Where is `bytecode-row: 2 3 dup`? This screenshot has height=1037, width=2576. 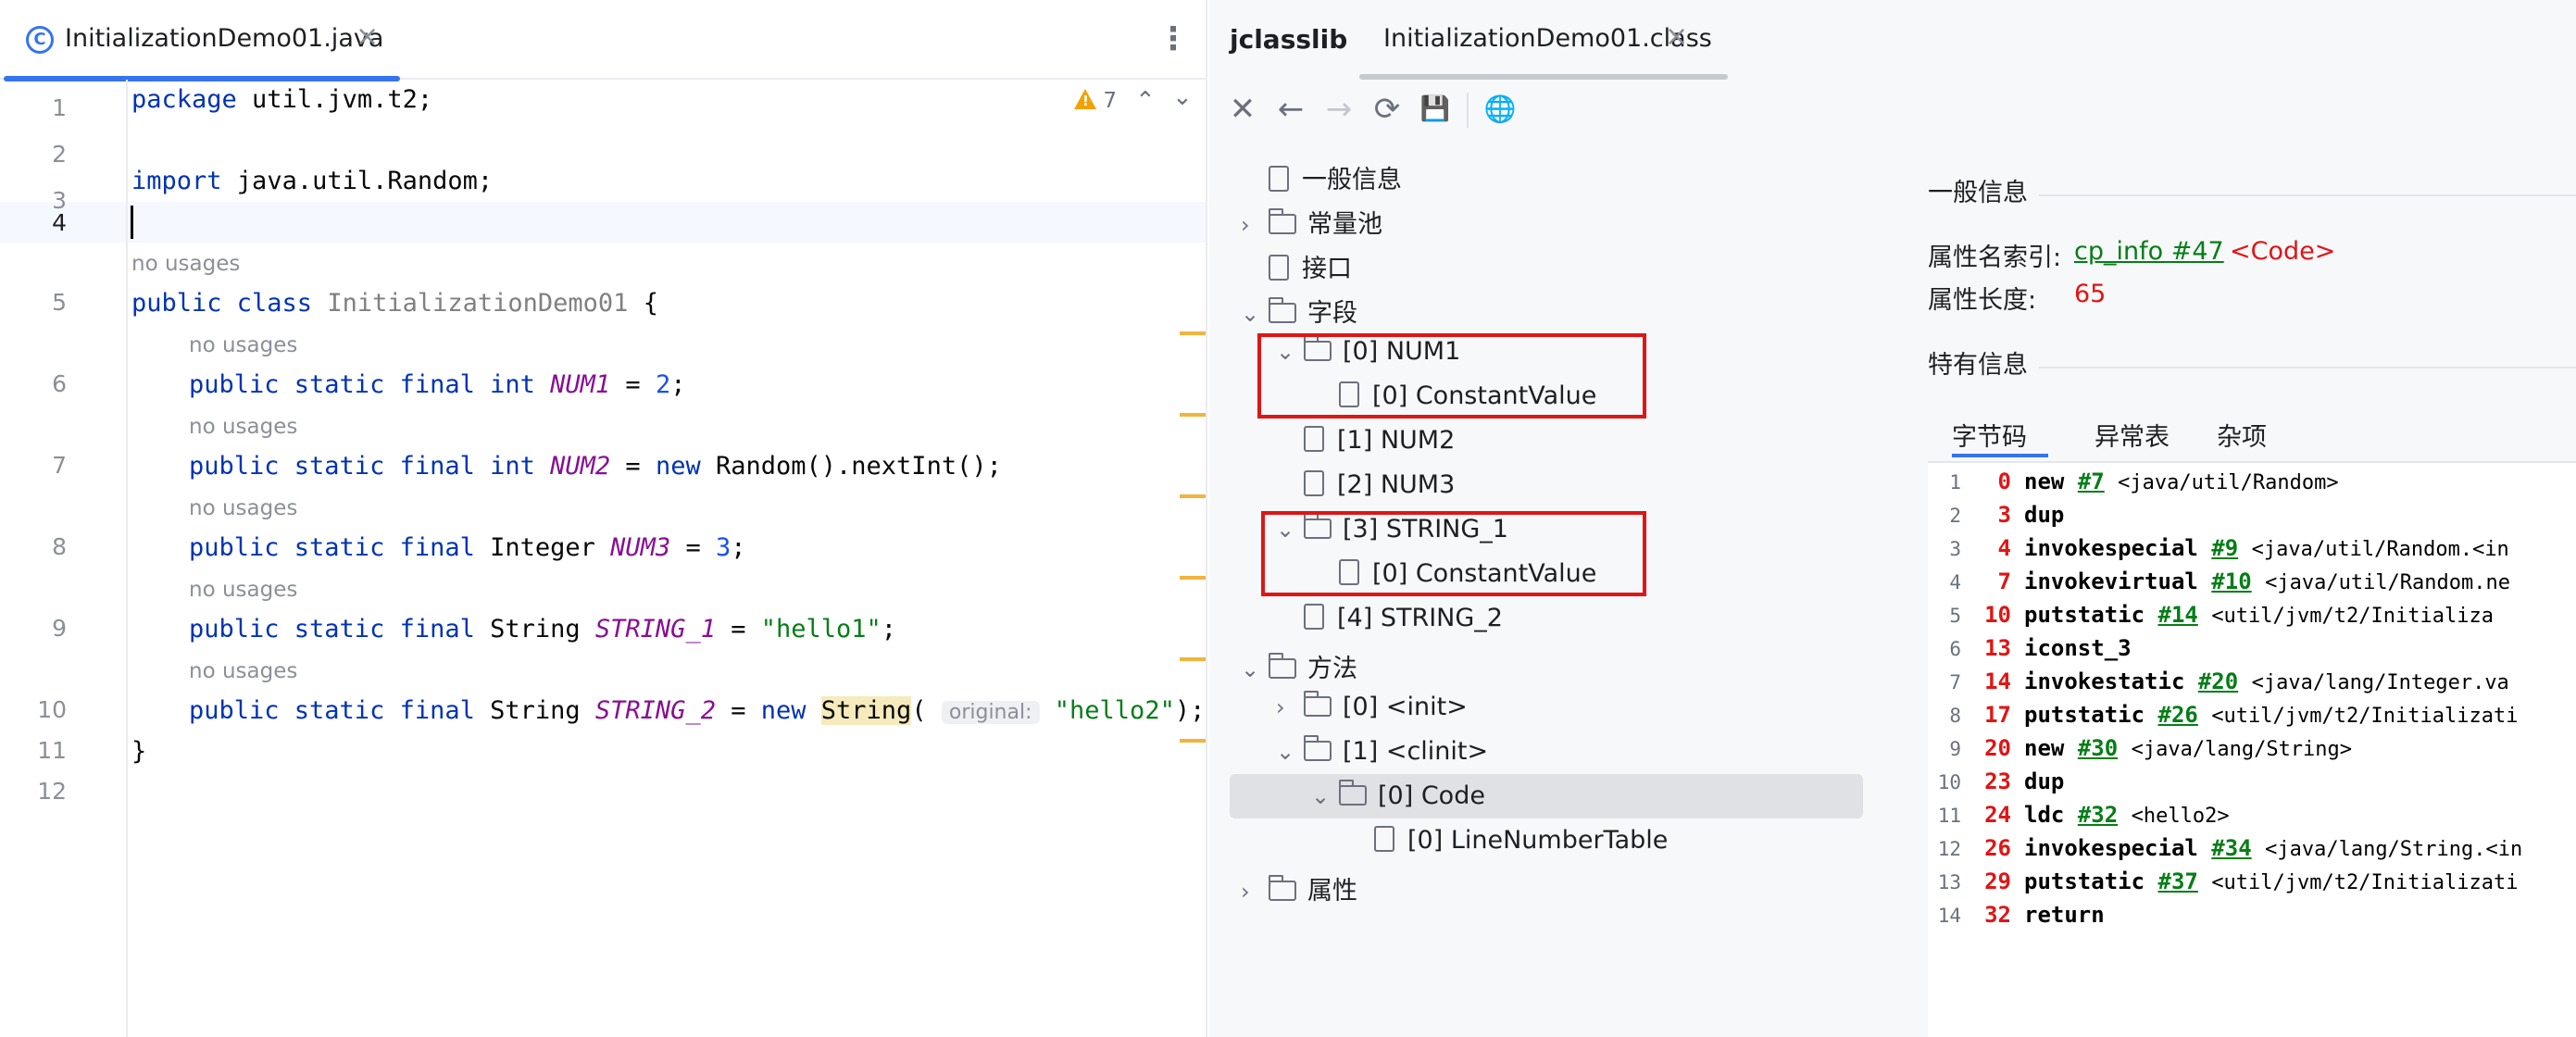 bytecode-row: 2 3 dup is located at coordinates (1996, 518).